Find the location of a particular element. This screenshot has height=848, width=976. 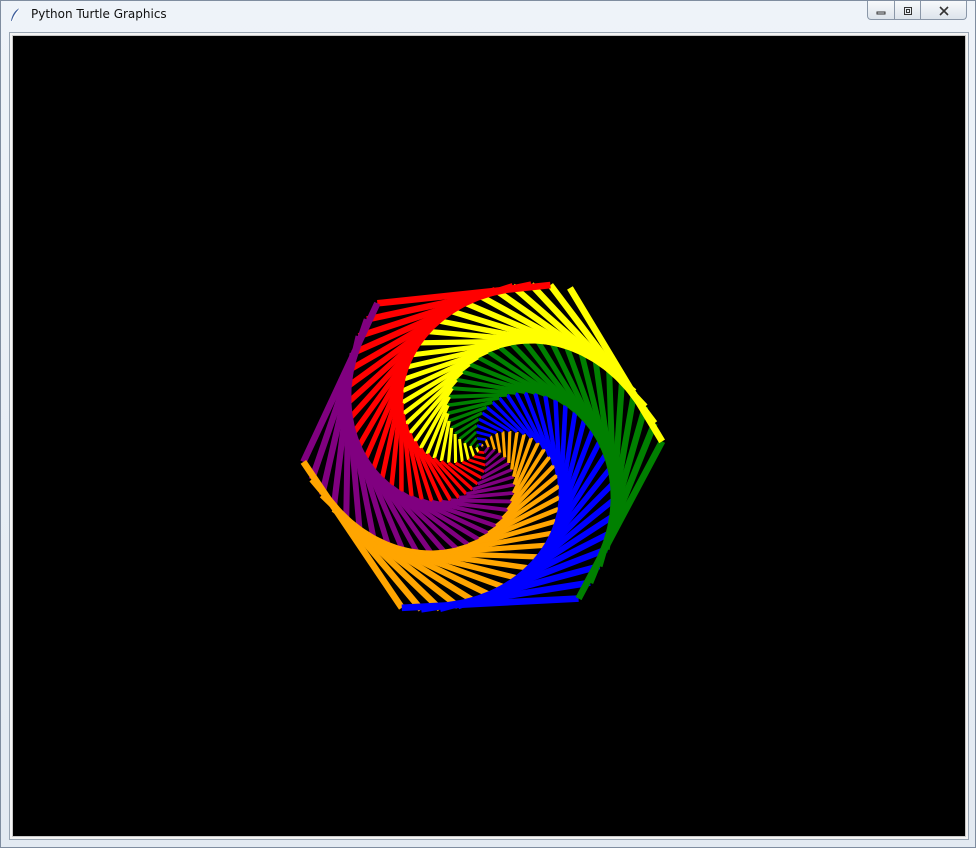

close-icon is located at coordinates (944, 10).